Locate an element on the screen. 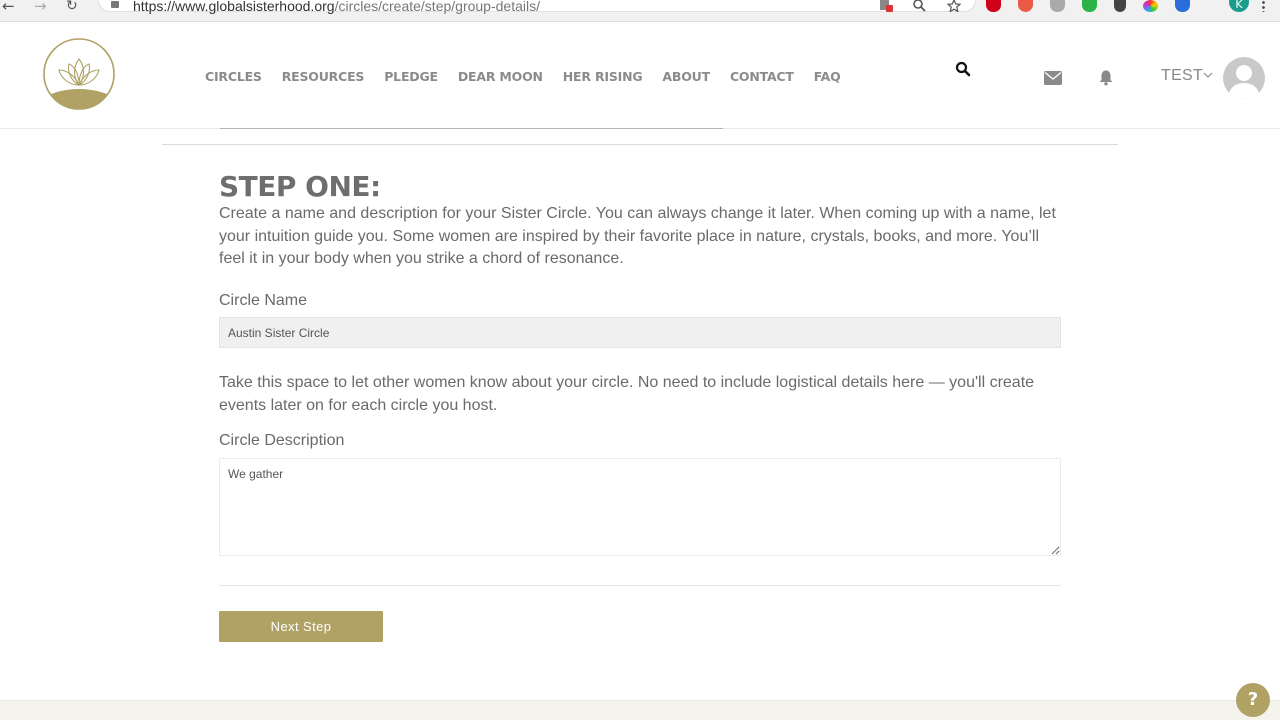  nav-contact: CONTACT is located at coordinates (762, 76).